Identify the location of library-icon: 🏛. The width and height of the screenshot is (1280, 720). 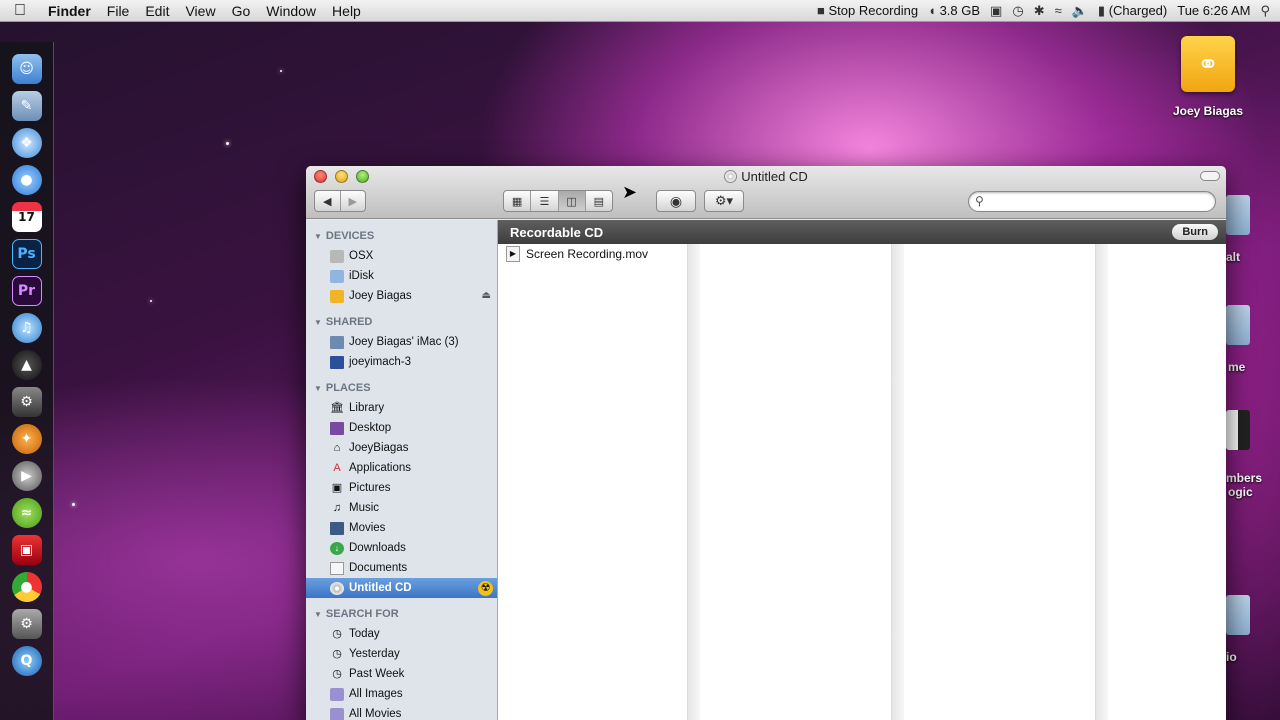
(337, 408).